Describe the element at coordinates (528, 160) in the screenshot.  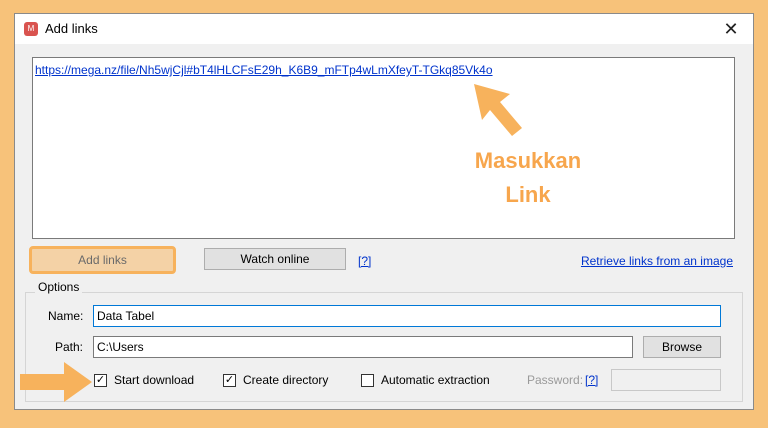
I see `annotation-text-1: Masukkan` at that location.